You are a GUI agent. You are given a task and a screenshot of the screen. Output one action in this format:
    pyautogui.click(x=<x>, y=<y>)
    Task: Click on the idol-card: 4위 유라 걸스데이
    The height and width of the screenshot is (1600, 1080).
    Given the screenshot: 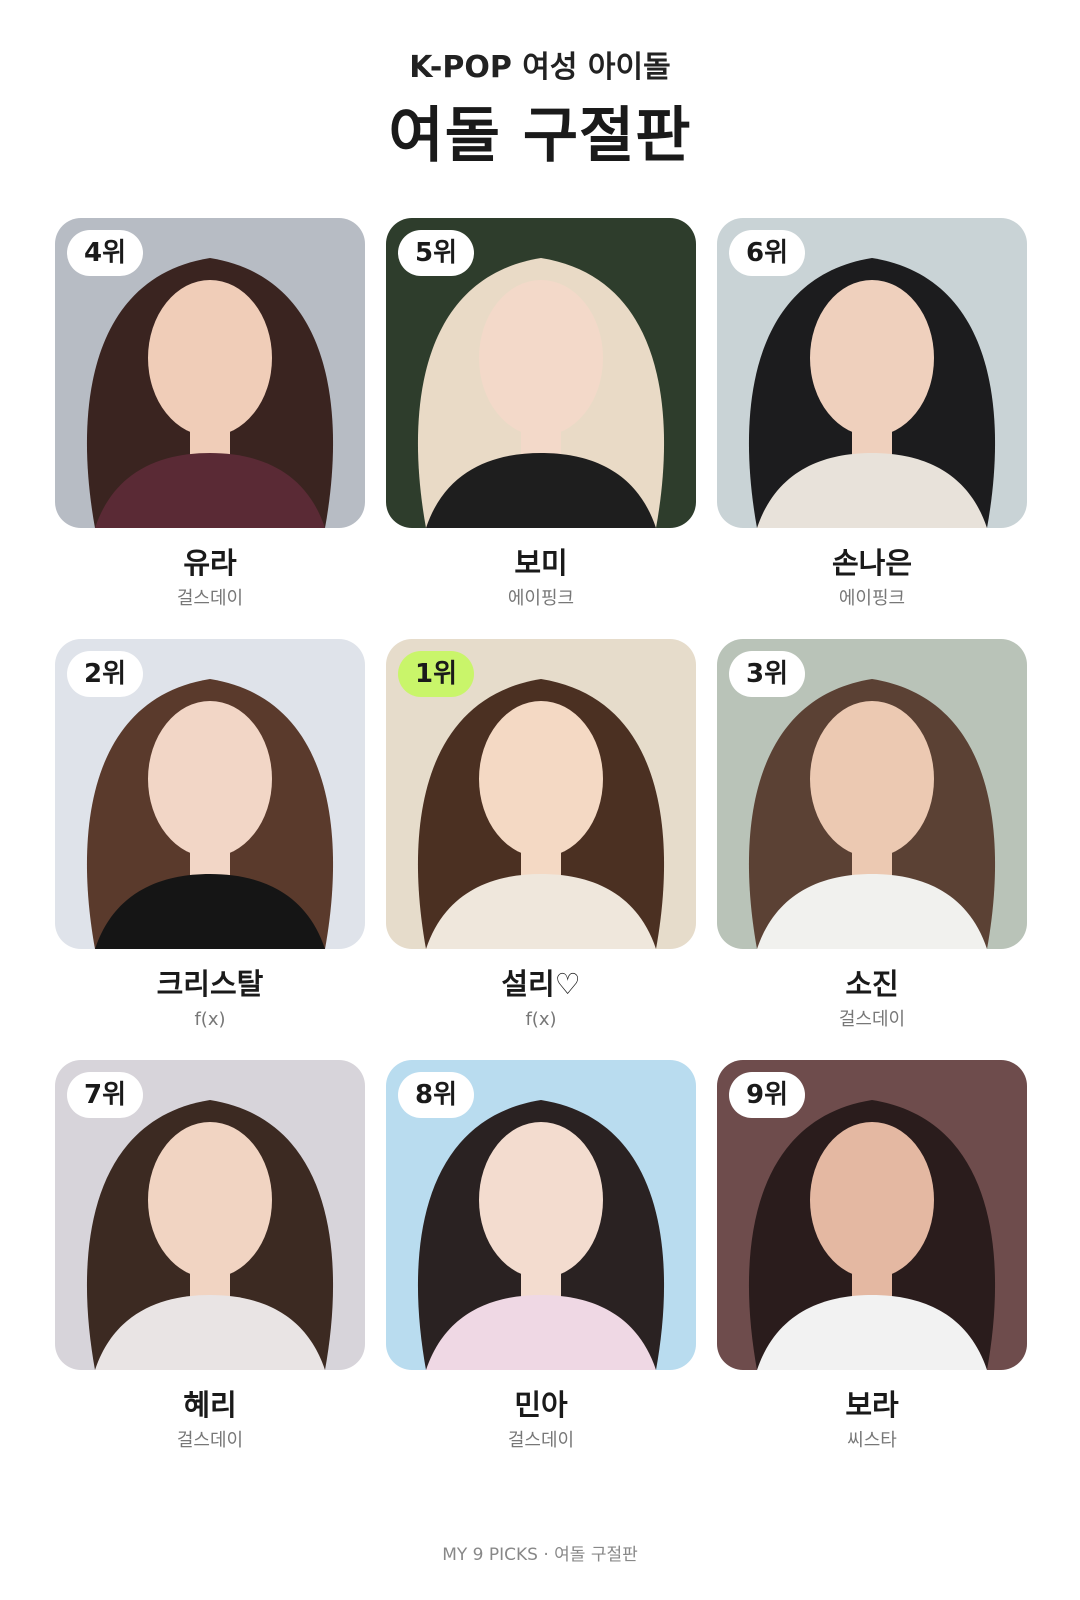 What is the action you would take?
    pyautogui.click(x=210, y=428)
    